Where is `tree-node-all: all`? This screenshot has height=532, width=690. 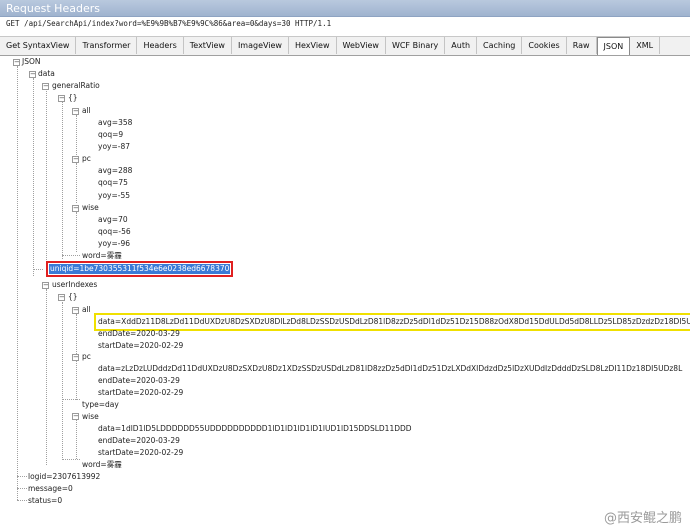
tree-node-all: all is located at coordinates (86, 111).